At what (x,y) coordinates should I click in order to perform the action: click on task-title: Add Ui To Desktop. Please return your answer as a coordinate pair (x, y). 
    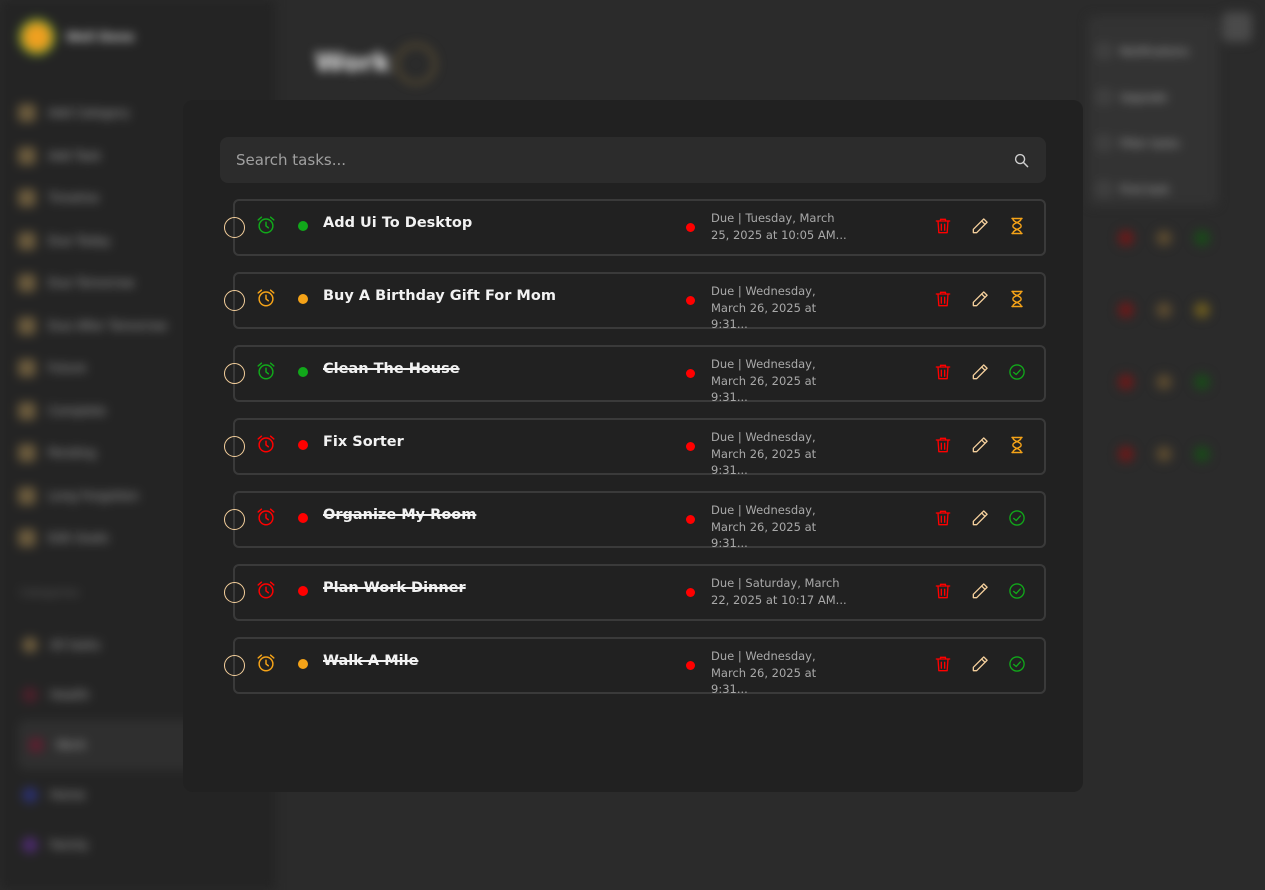
    Looking at the image, I should click on (398, 223).